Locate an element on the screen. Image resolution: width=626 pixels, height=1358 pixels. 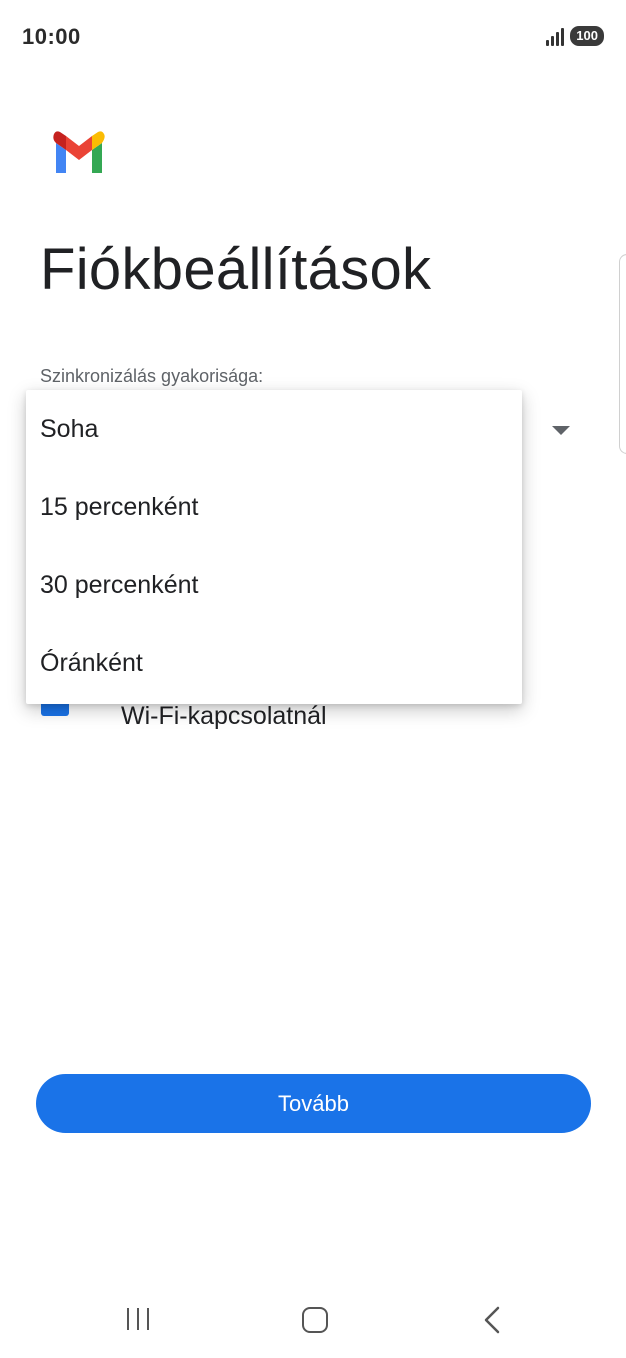
status-time: 10:00 is located at coordinates (51, 36).